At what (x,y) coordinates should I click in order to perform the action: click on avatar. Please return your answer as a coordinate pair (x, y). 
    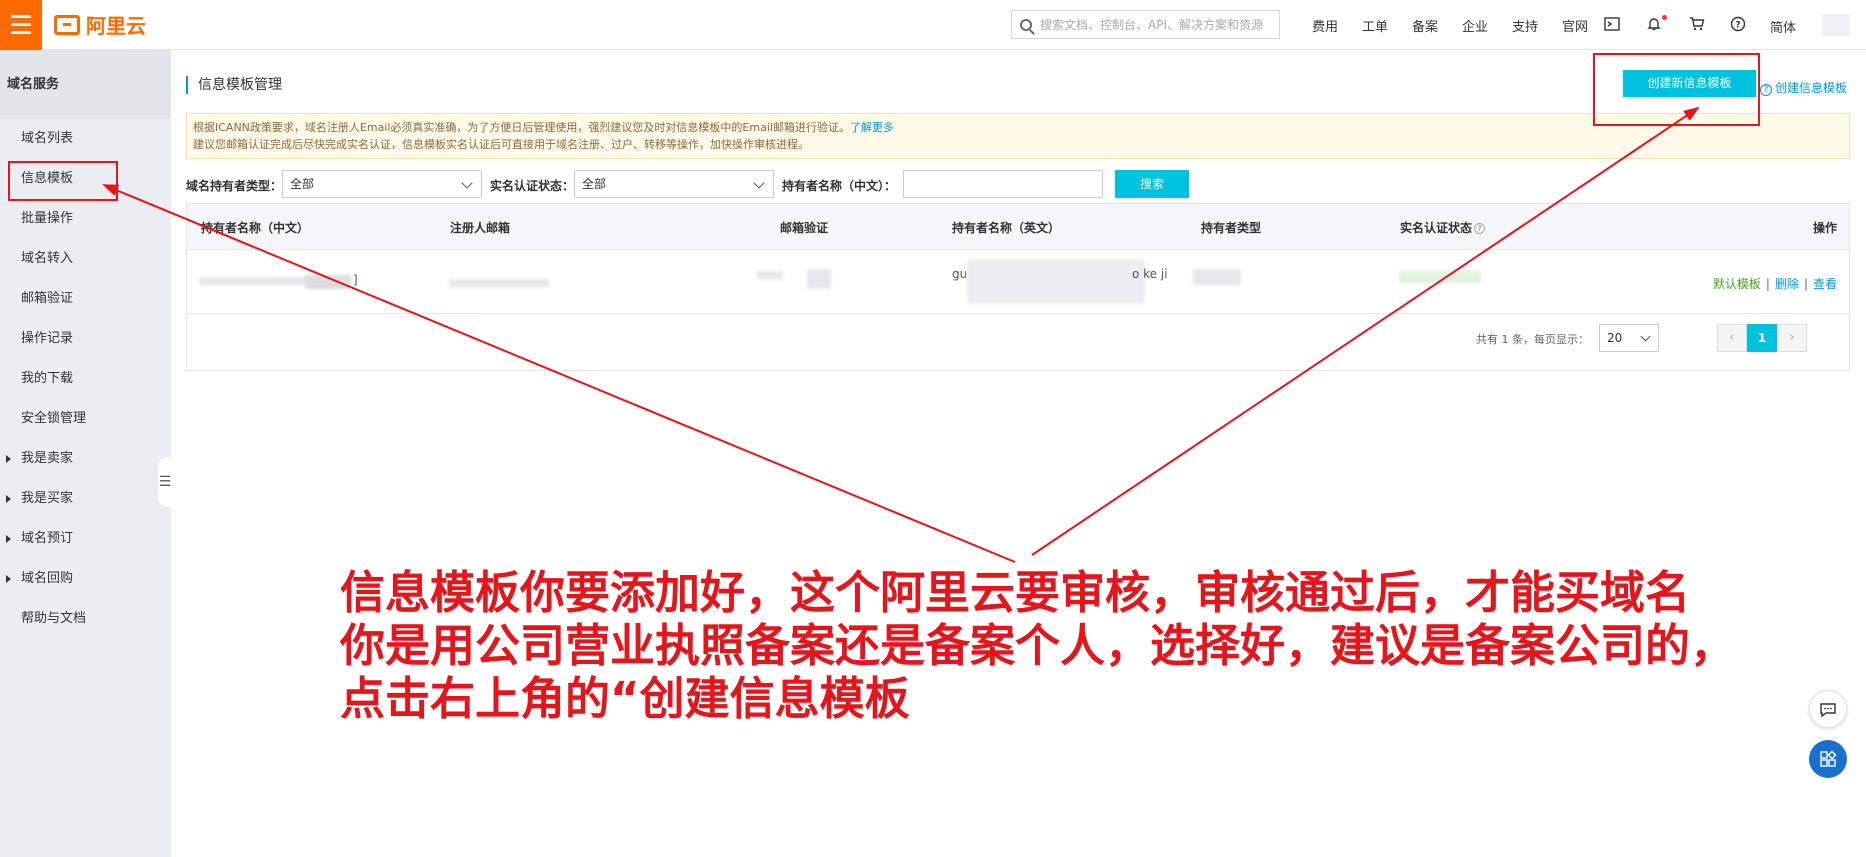
    Looking at the image, I should click on (1836, 25).